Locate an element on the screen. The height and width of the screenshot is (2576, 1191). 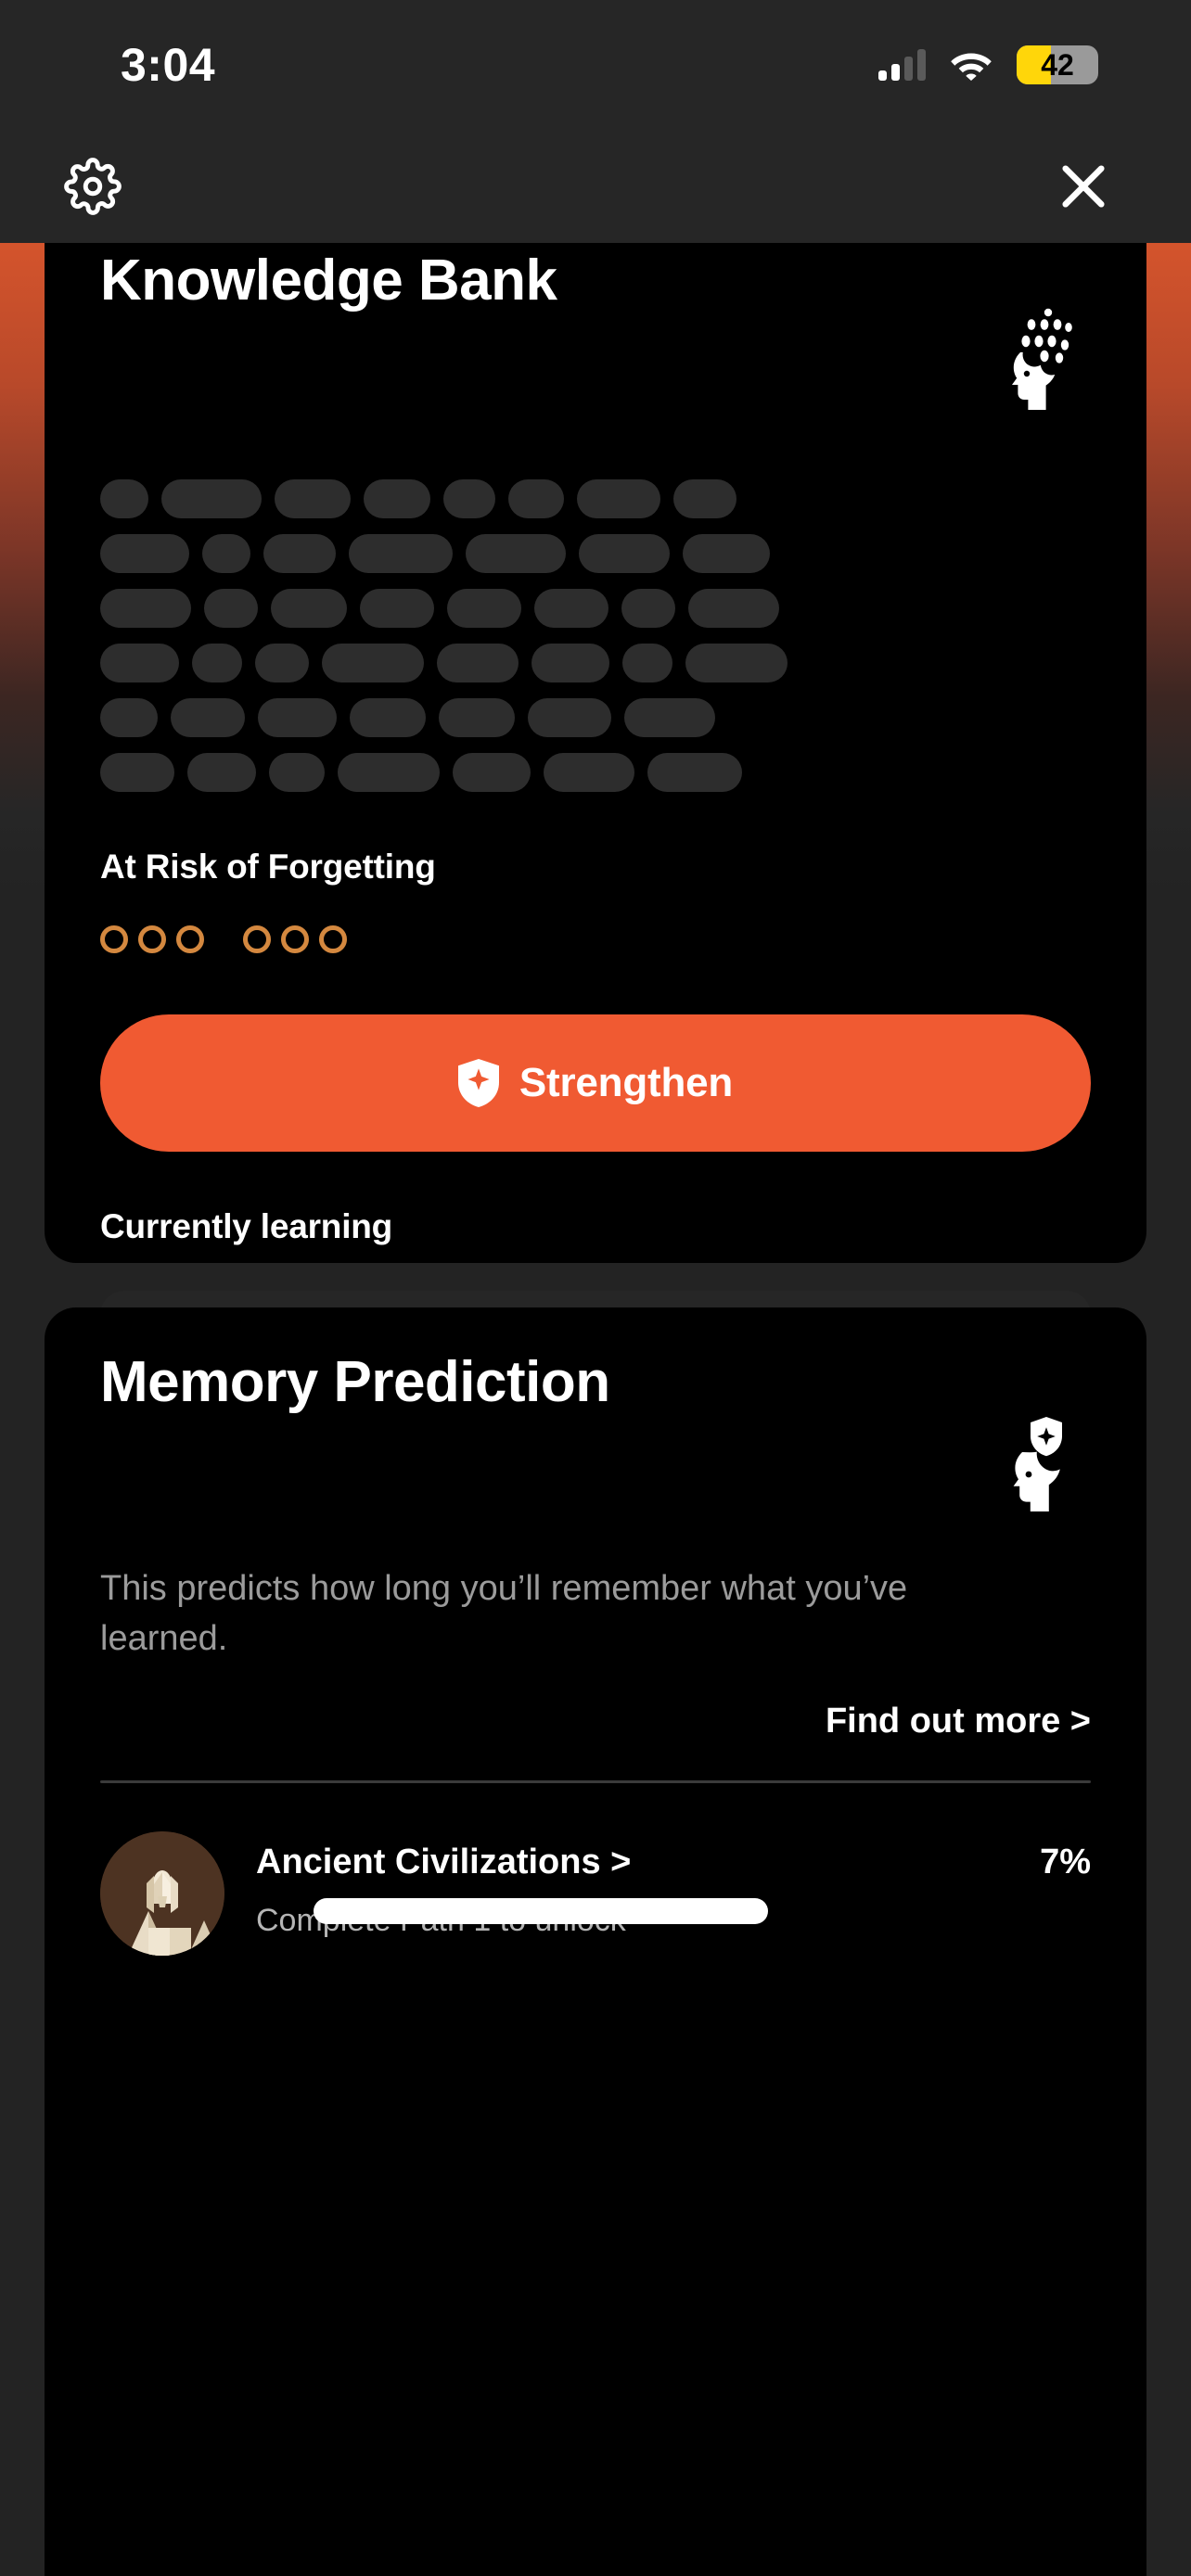
shield-sparkle-icon is located at coordinates (478, 1083).